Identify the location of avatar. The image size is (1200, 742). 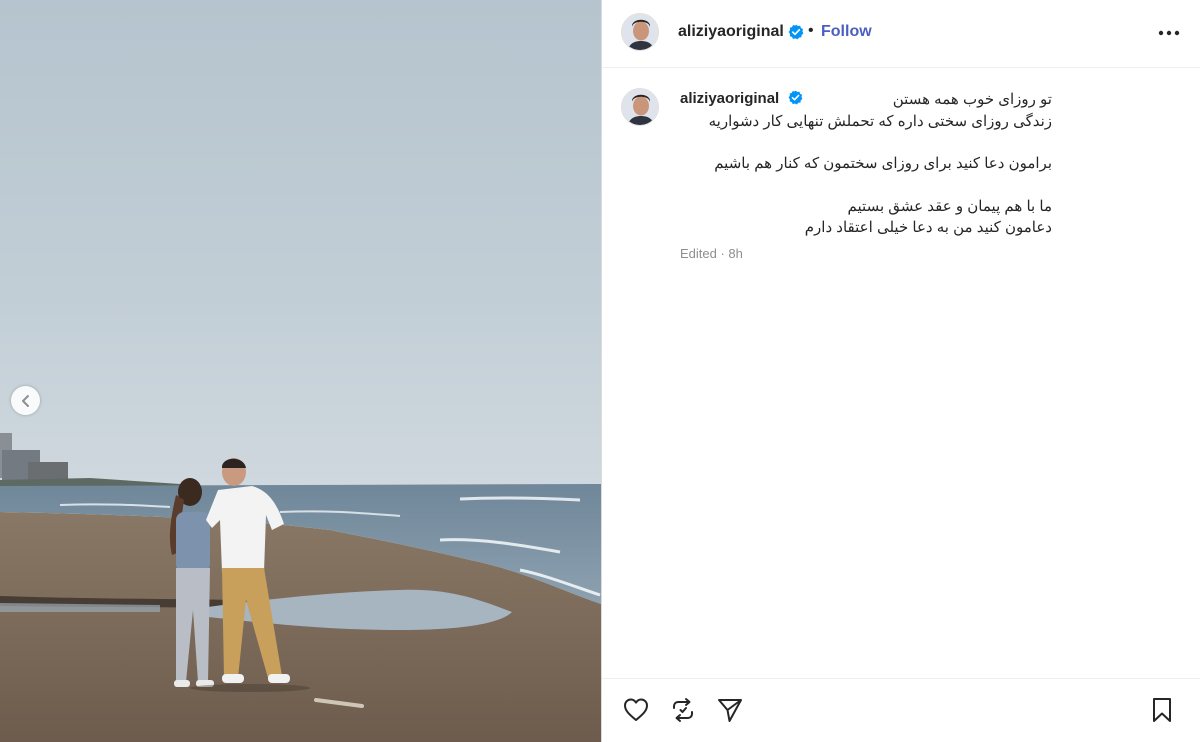
(640, 32).